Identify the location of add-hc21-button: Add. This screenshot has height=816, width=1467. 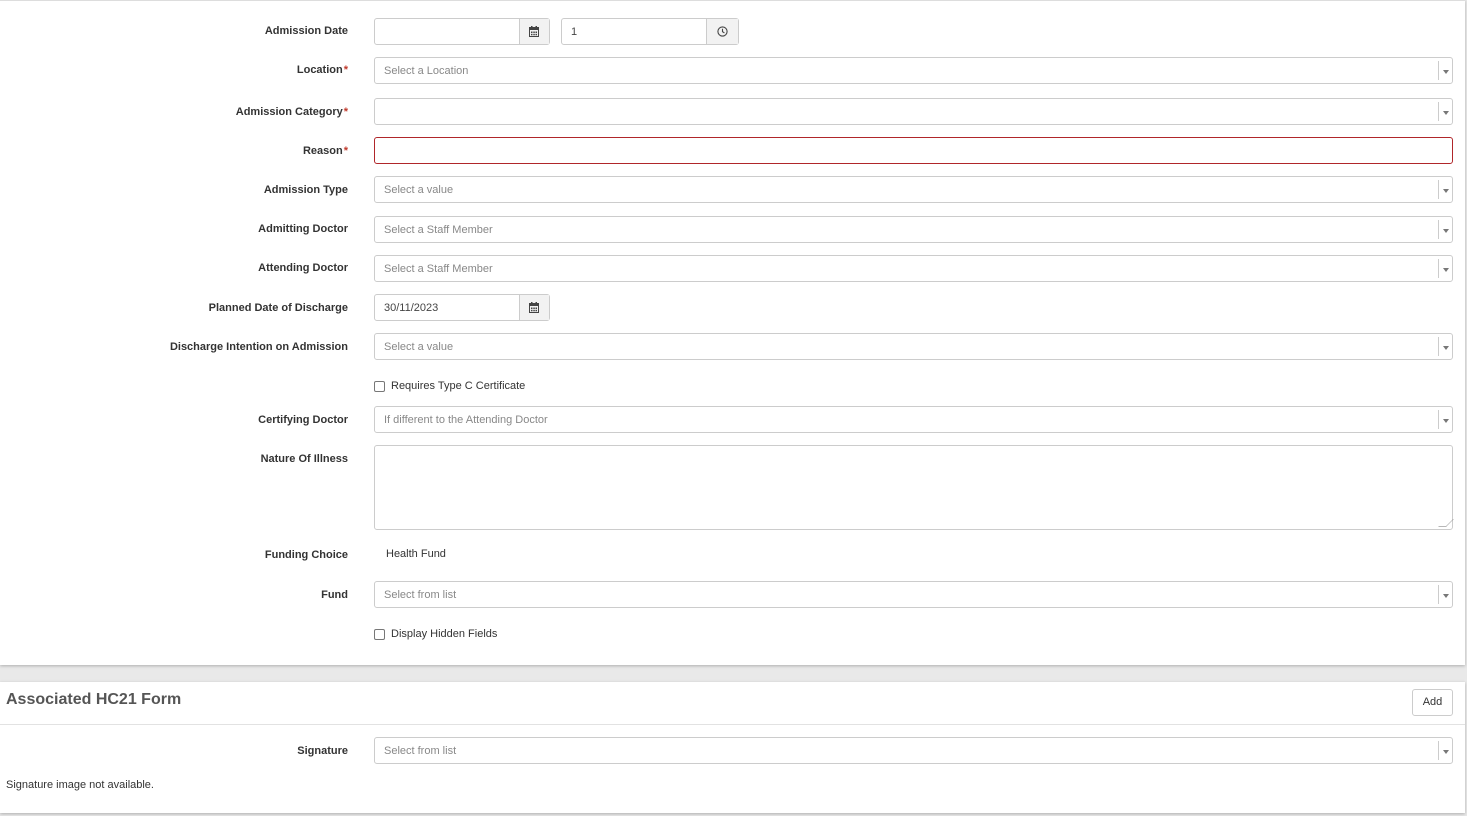
(1432, 702).